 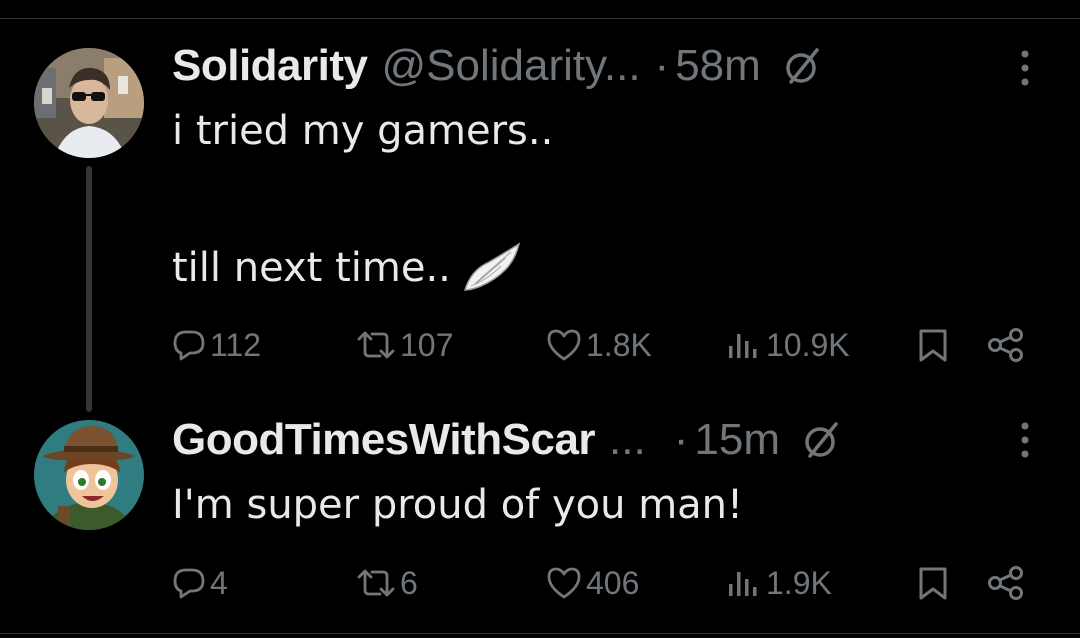 I want to click on views-button: 10.9K, so click(x=788, y=345).